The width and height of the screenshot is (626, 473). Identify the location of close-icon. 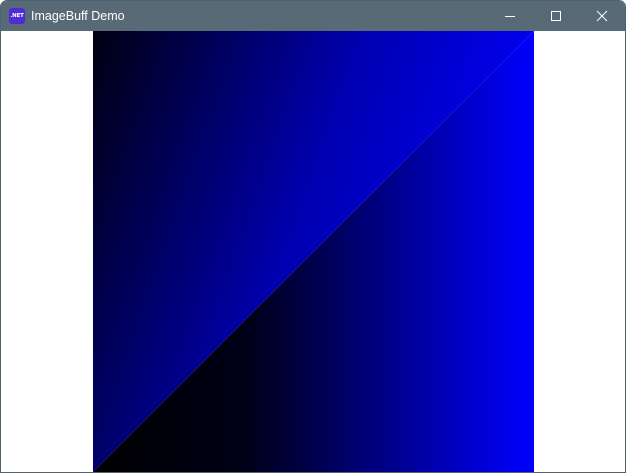
(602, 16).